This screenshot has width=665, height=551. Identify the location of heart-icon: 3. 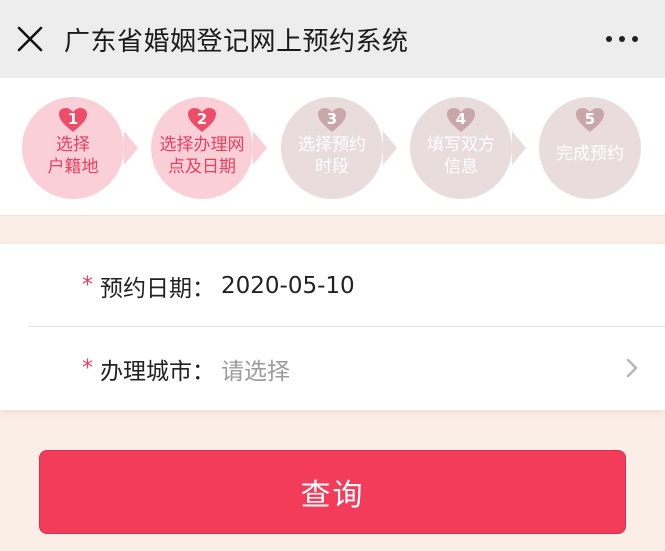
(332, 120).